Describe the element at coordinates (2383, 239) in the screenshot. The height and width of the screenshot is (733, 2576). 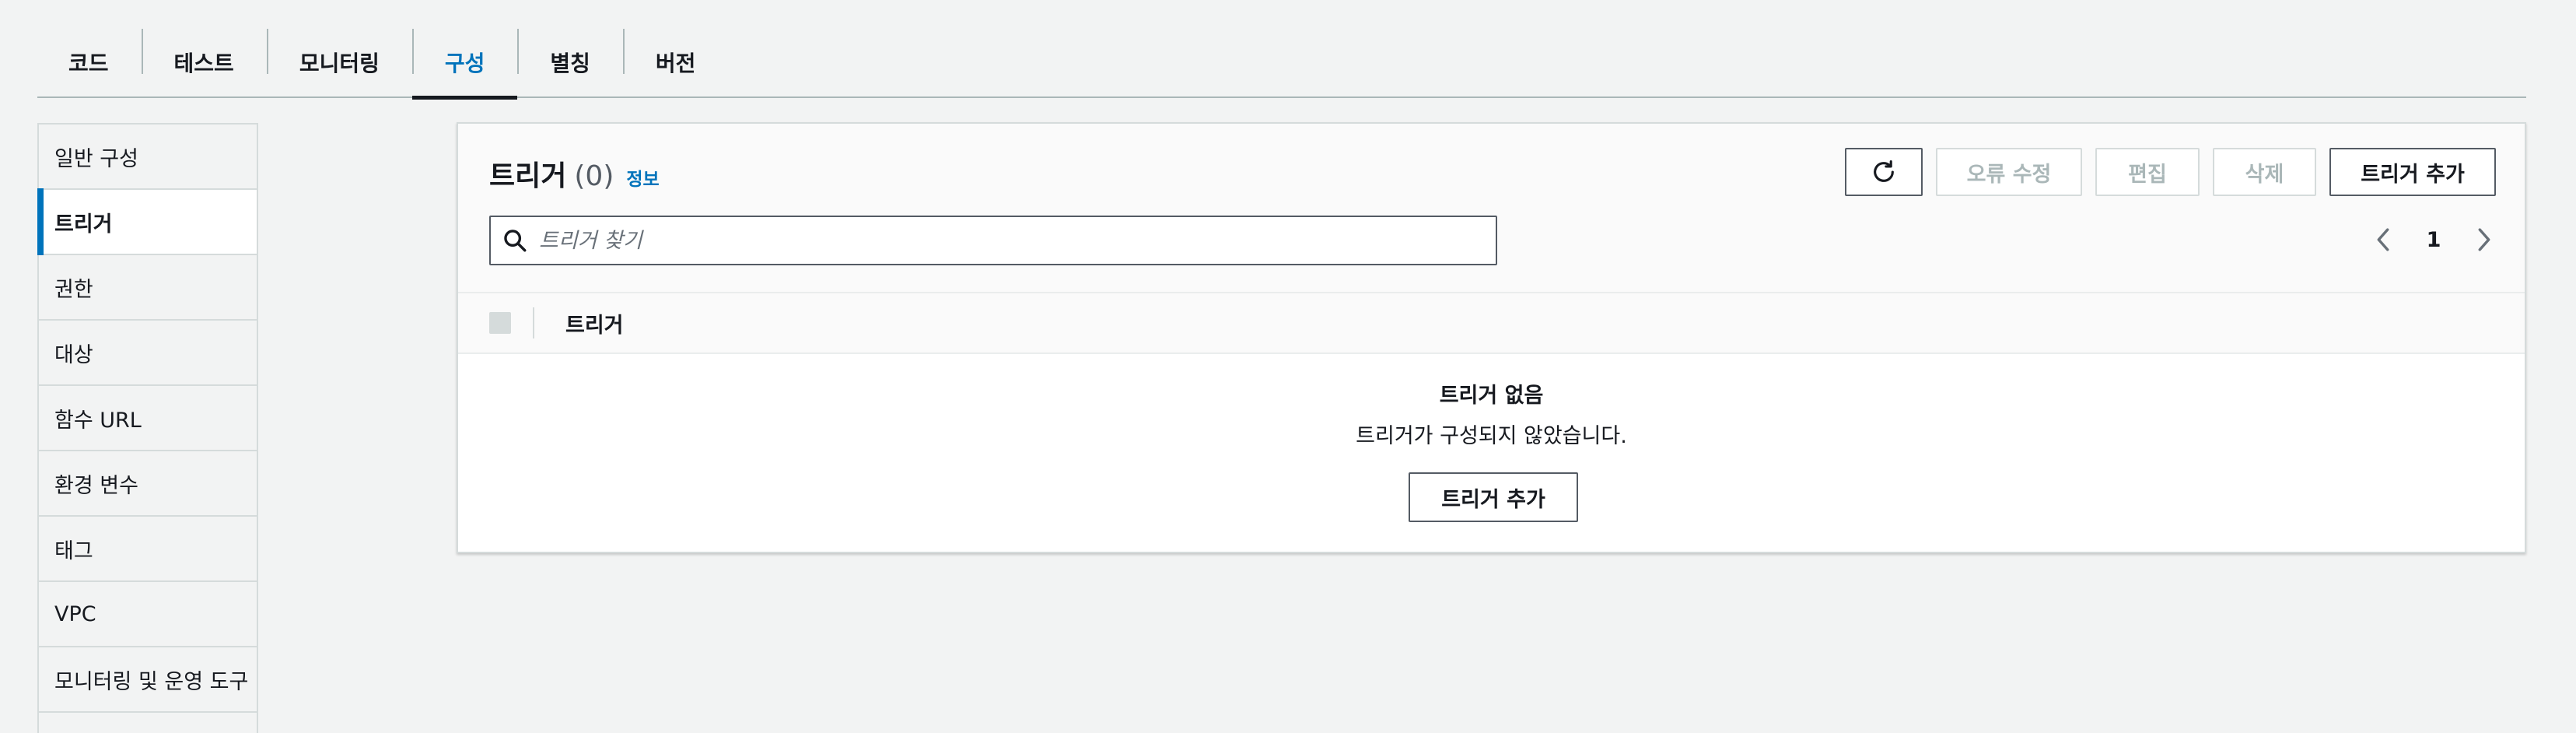
I see `chevron-left-icon` at that location.